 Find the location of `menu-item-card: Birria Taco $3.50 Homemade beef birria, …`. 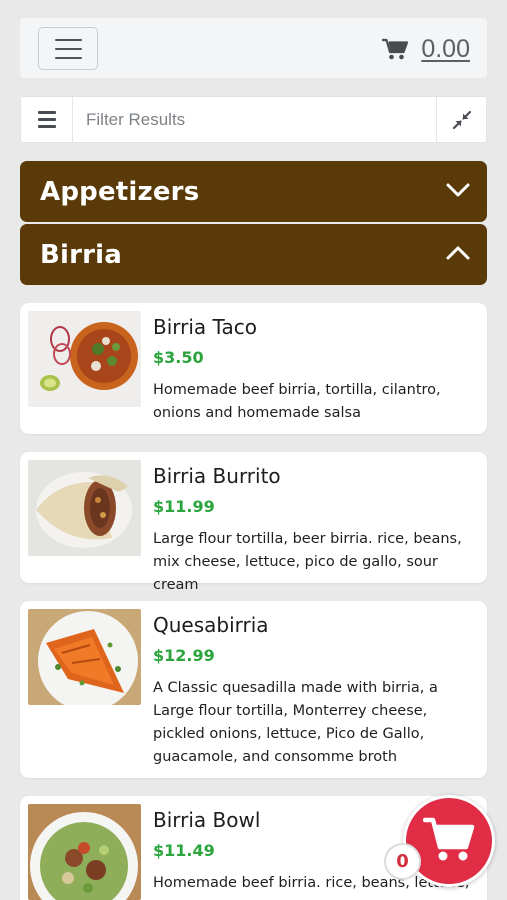

menu-item-card: Birria Taco $3.50 Homemade beef birria, … is located at coordinates (253, 368).